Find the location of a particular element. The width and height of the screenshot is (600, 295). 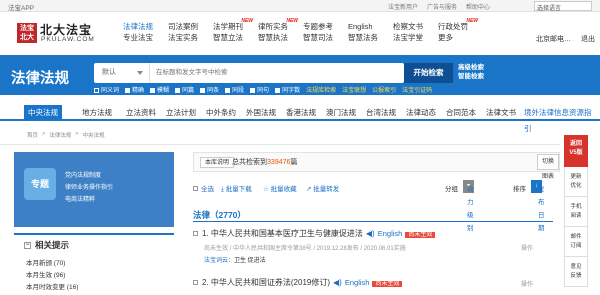

nav-item-bottom: 智慧法务 is located at coordinates (363, 37).